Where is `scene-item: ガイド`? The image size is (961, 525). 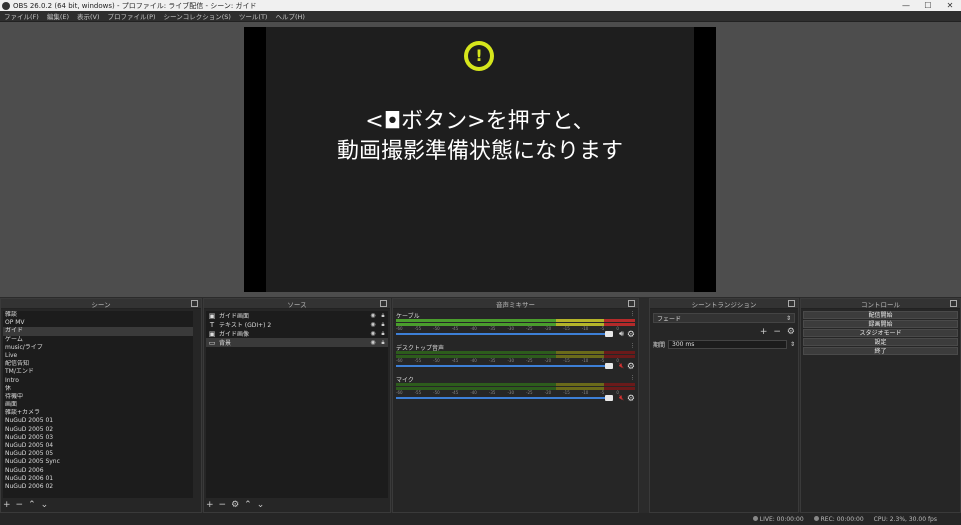 scene-item: ガイド is located at coordinates (98, 331).